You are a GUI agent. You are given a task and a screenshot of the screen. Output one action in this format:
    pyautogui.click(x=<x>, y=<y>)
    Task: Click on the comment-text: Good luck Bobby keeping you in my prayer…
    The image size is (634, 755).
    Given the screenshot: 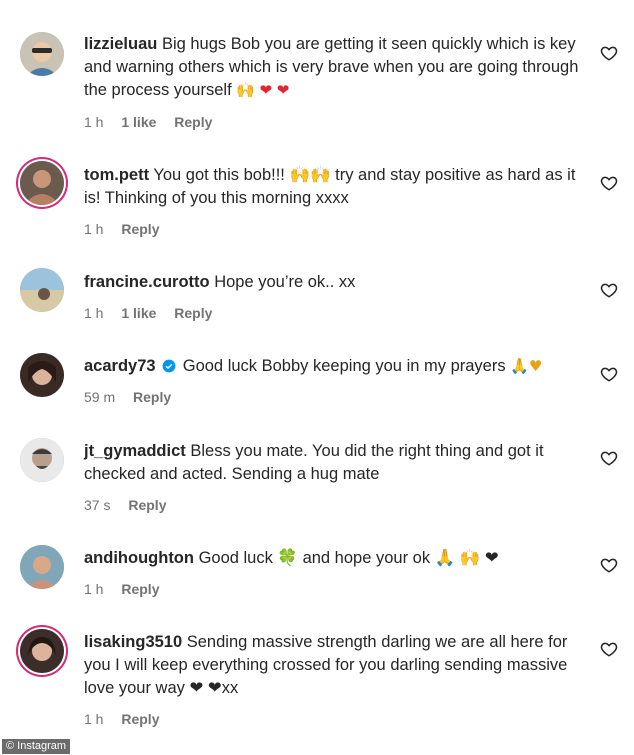 What is the action you would take?
    pyautogui.click(x=344, y=366)
    